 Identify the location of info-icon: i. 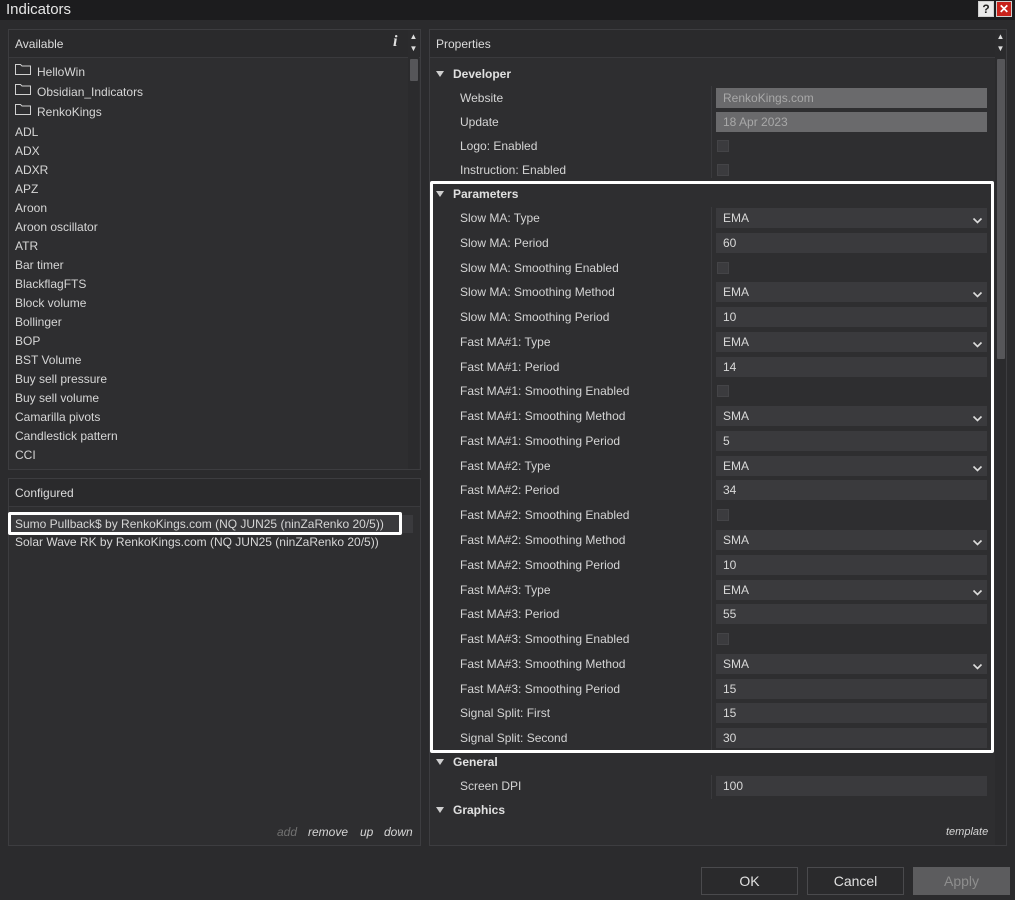
(395, 42).